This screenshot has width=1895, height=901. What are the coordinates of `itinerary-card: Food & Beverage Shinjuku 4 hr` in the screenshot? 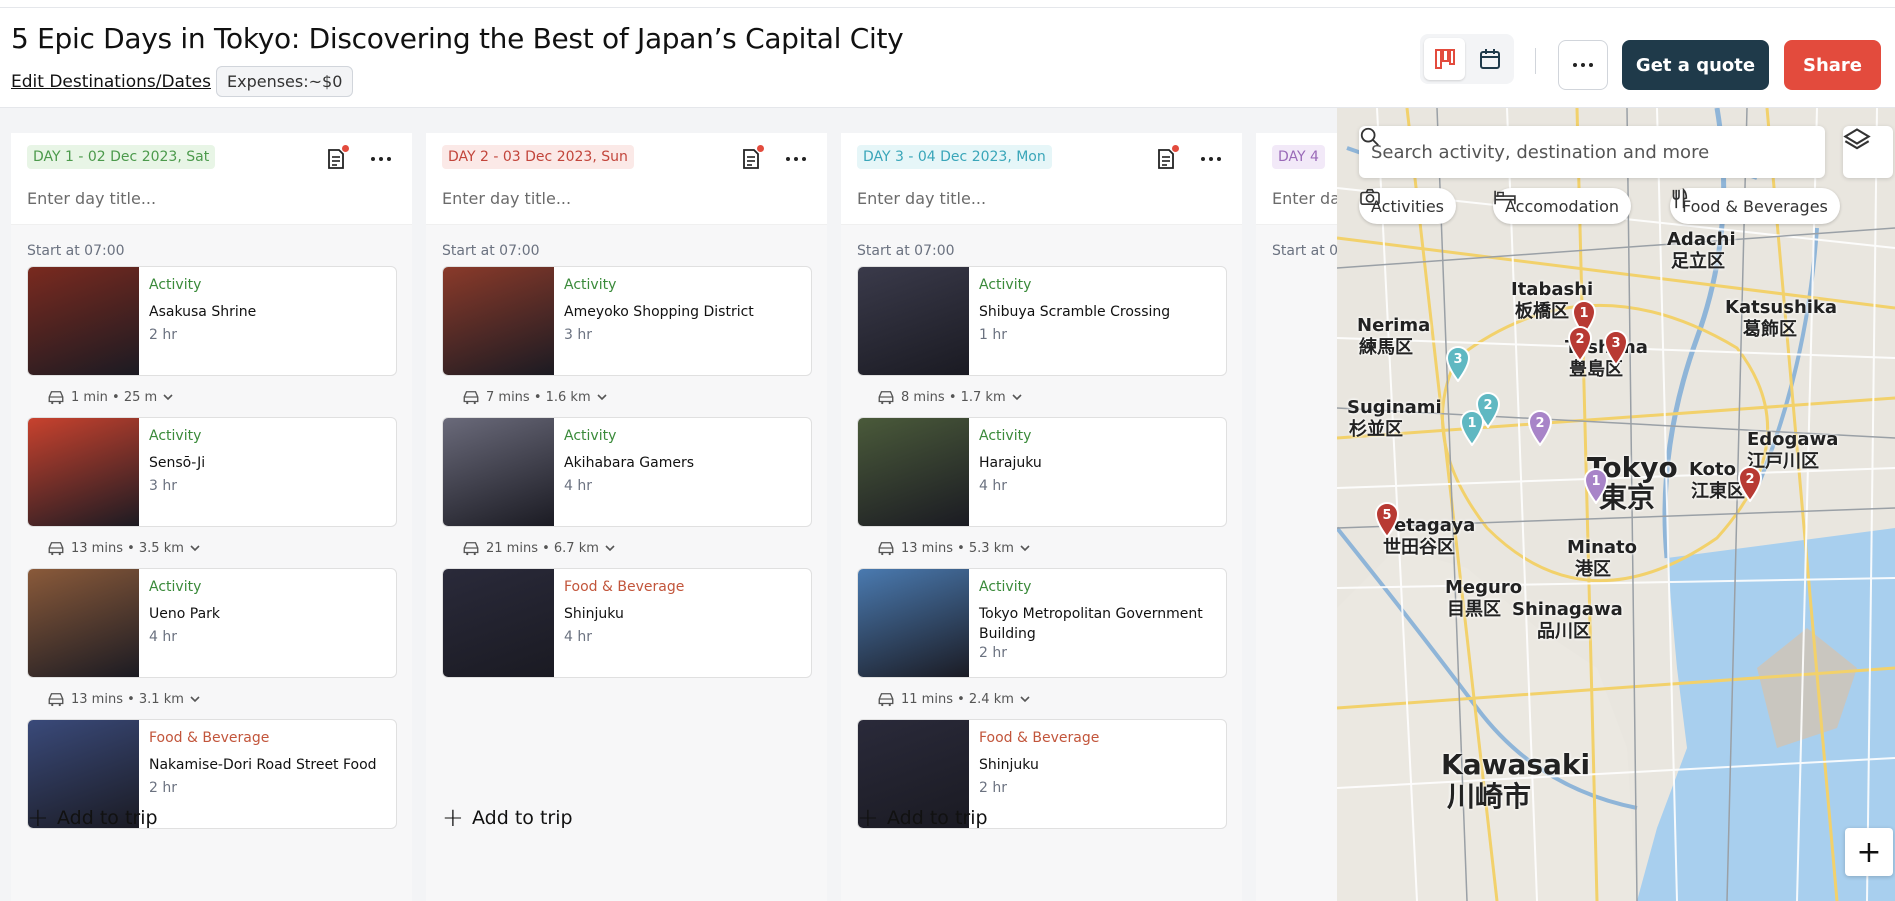 It's located at (627, 623).